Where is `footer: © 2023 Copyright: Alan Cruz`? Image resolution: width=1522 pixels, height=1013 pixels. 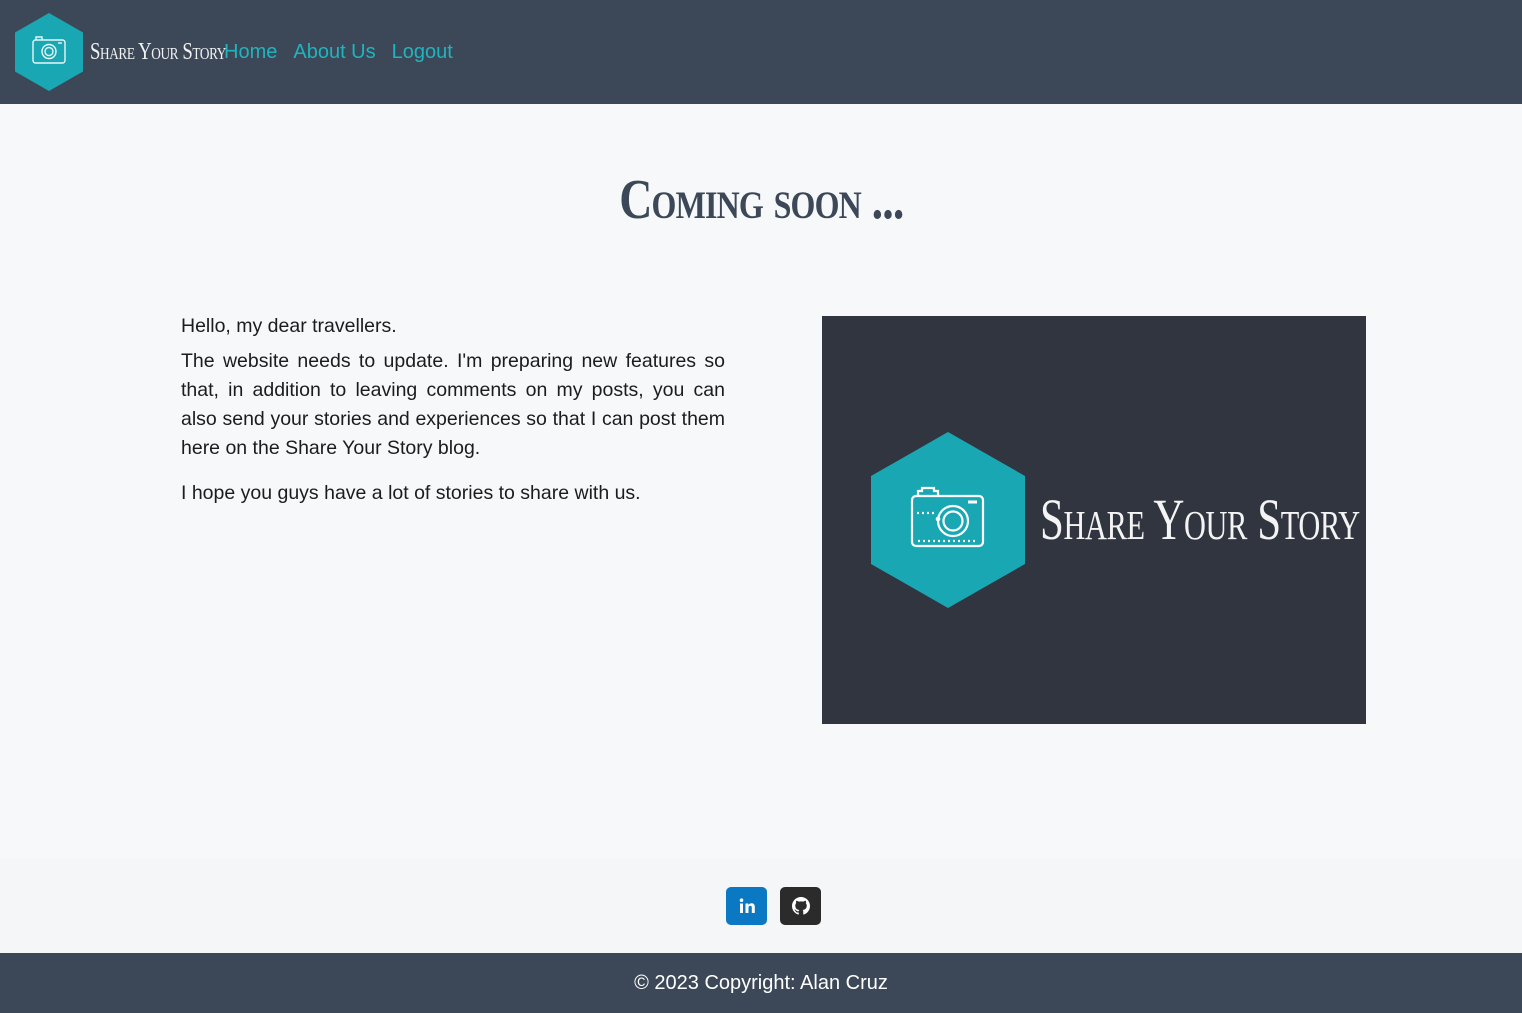 footer: © 2023 Copyright: Alan Cruz is located at coordinates (761, 983).